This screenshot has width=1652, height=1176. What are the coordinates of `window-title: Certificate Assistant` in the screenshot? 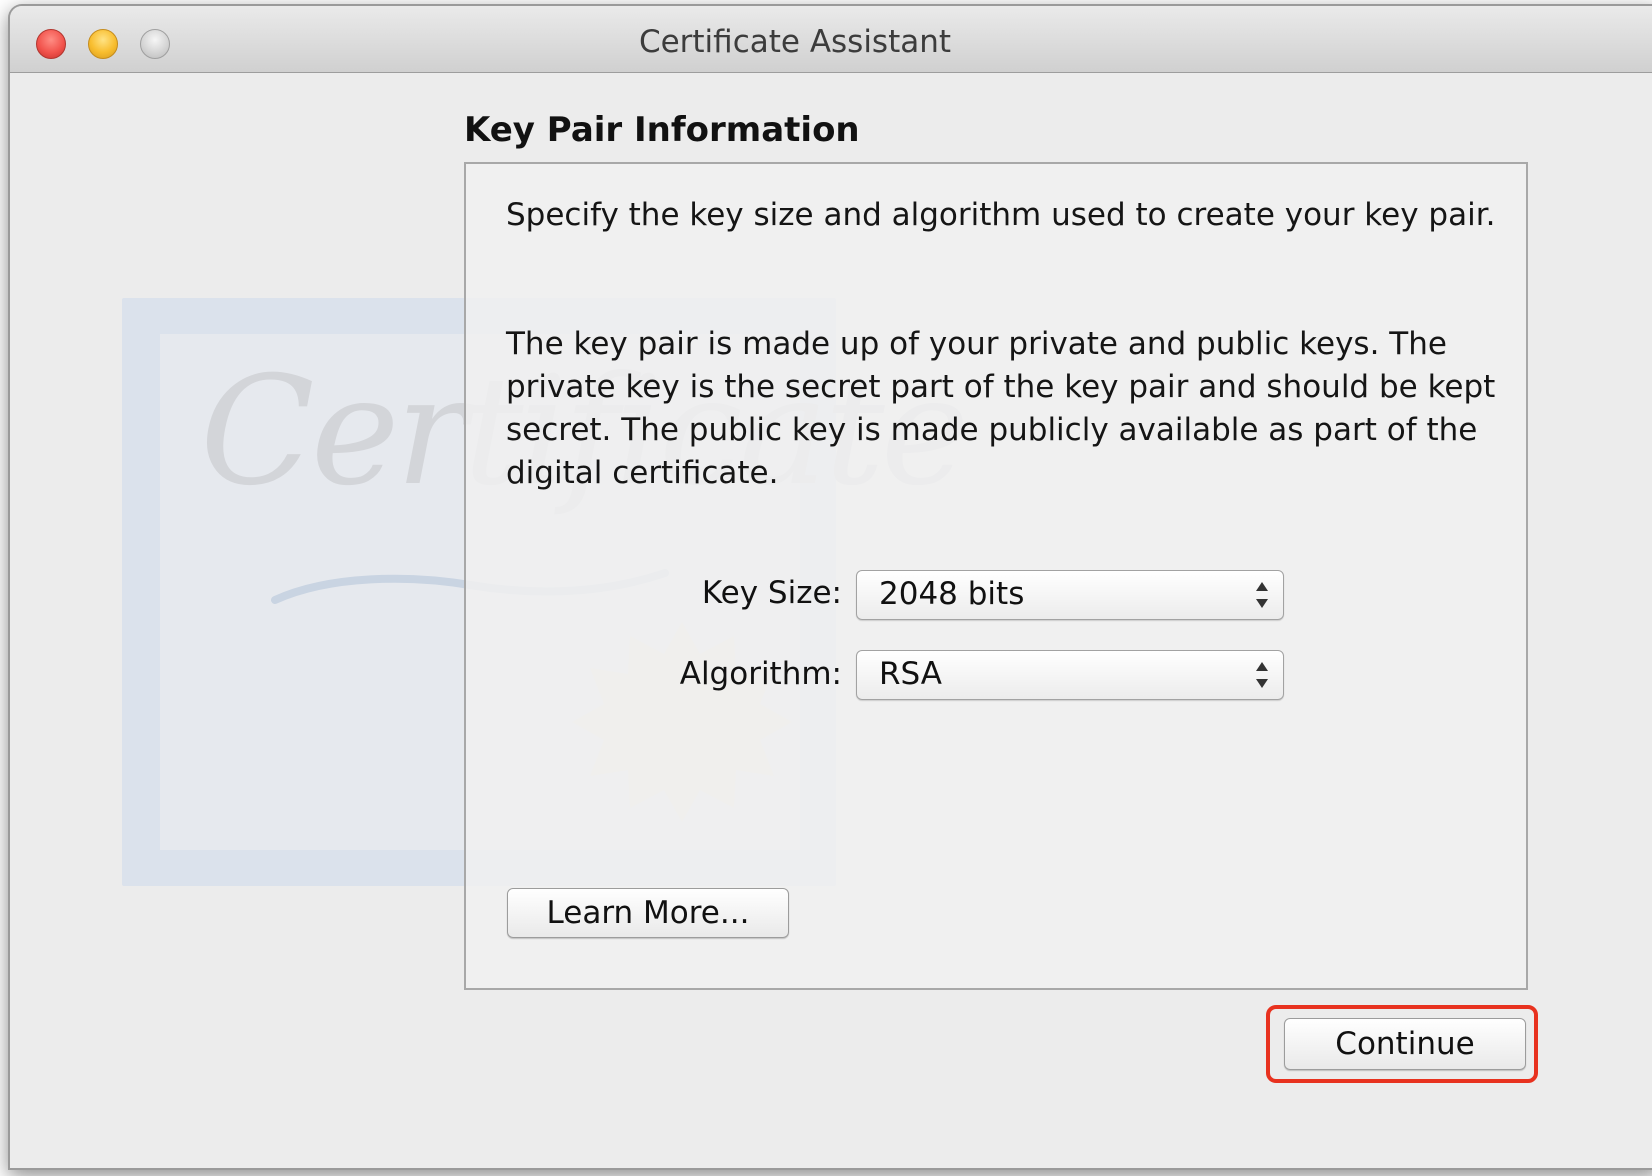 It's located at (795, 42).